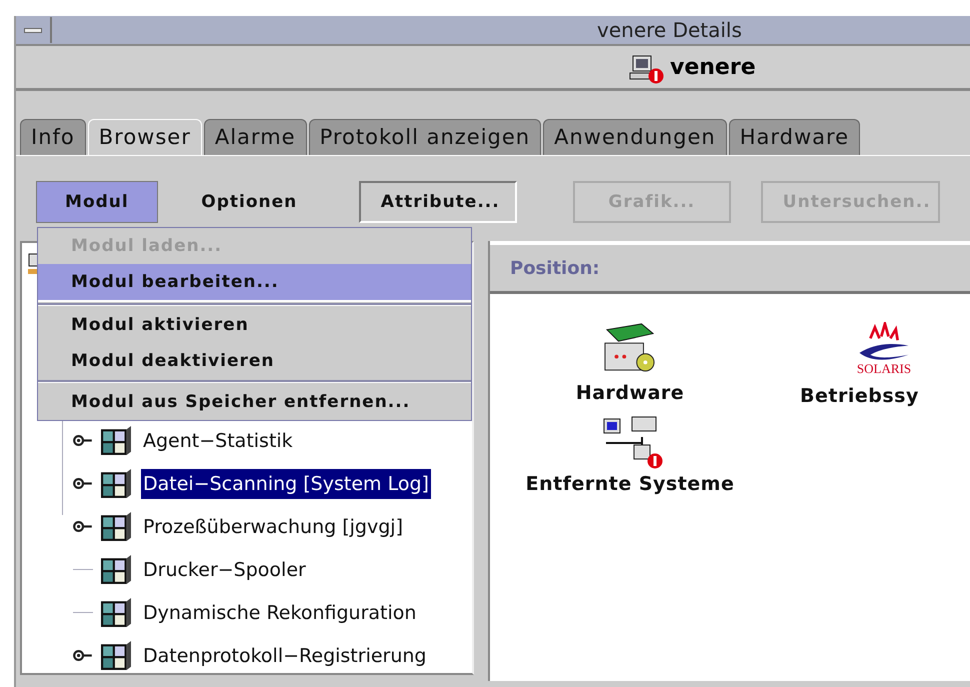  I want to click on browser-item-label: Betriebssy, so click(859, 396).